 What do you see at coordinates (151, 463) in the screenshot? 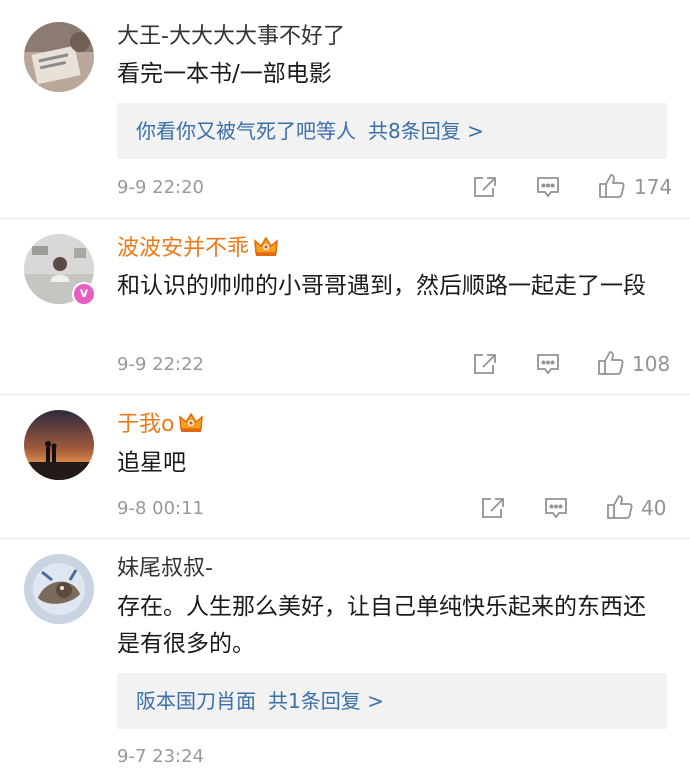
I see `comment-text: 追星吧` at bounding box center [151, 463].